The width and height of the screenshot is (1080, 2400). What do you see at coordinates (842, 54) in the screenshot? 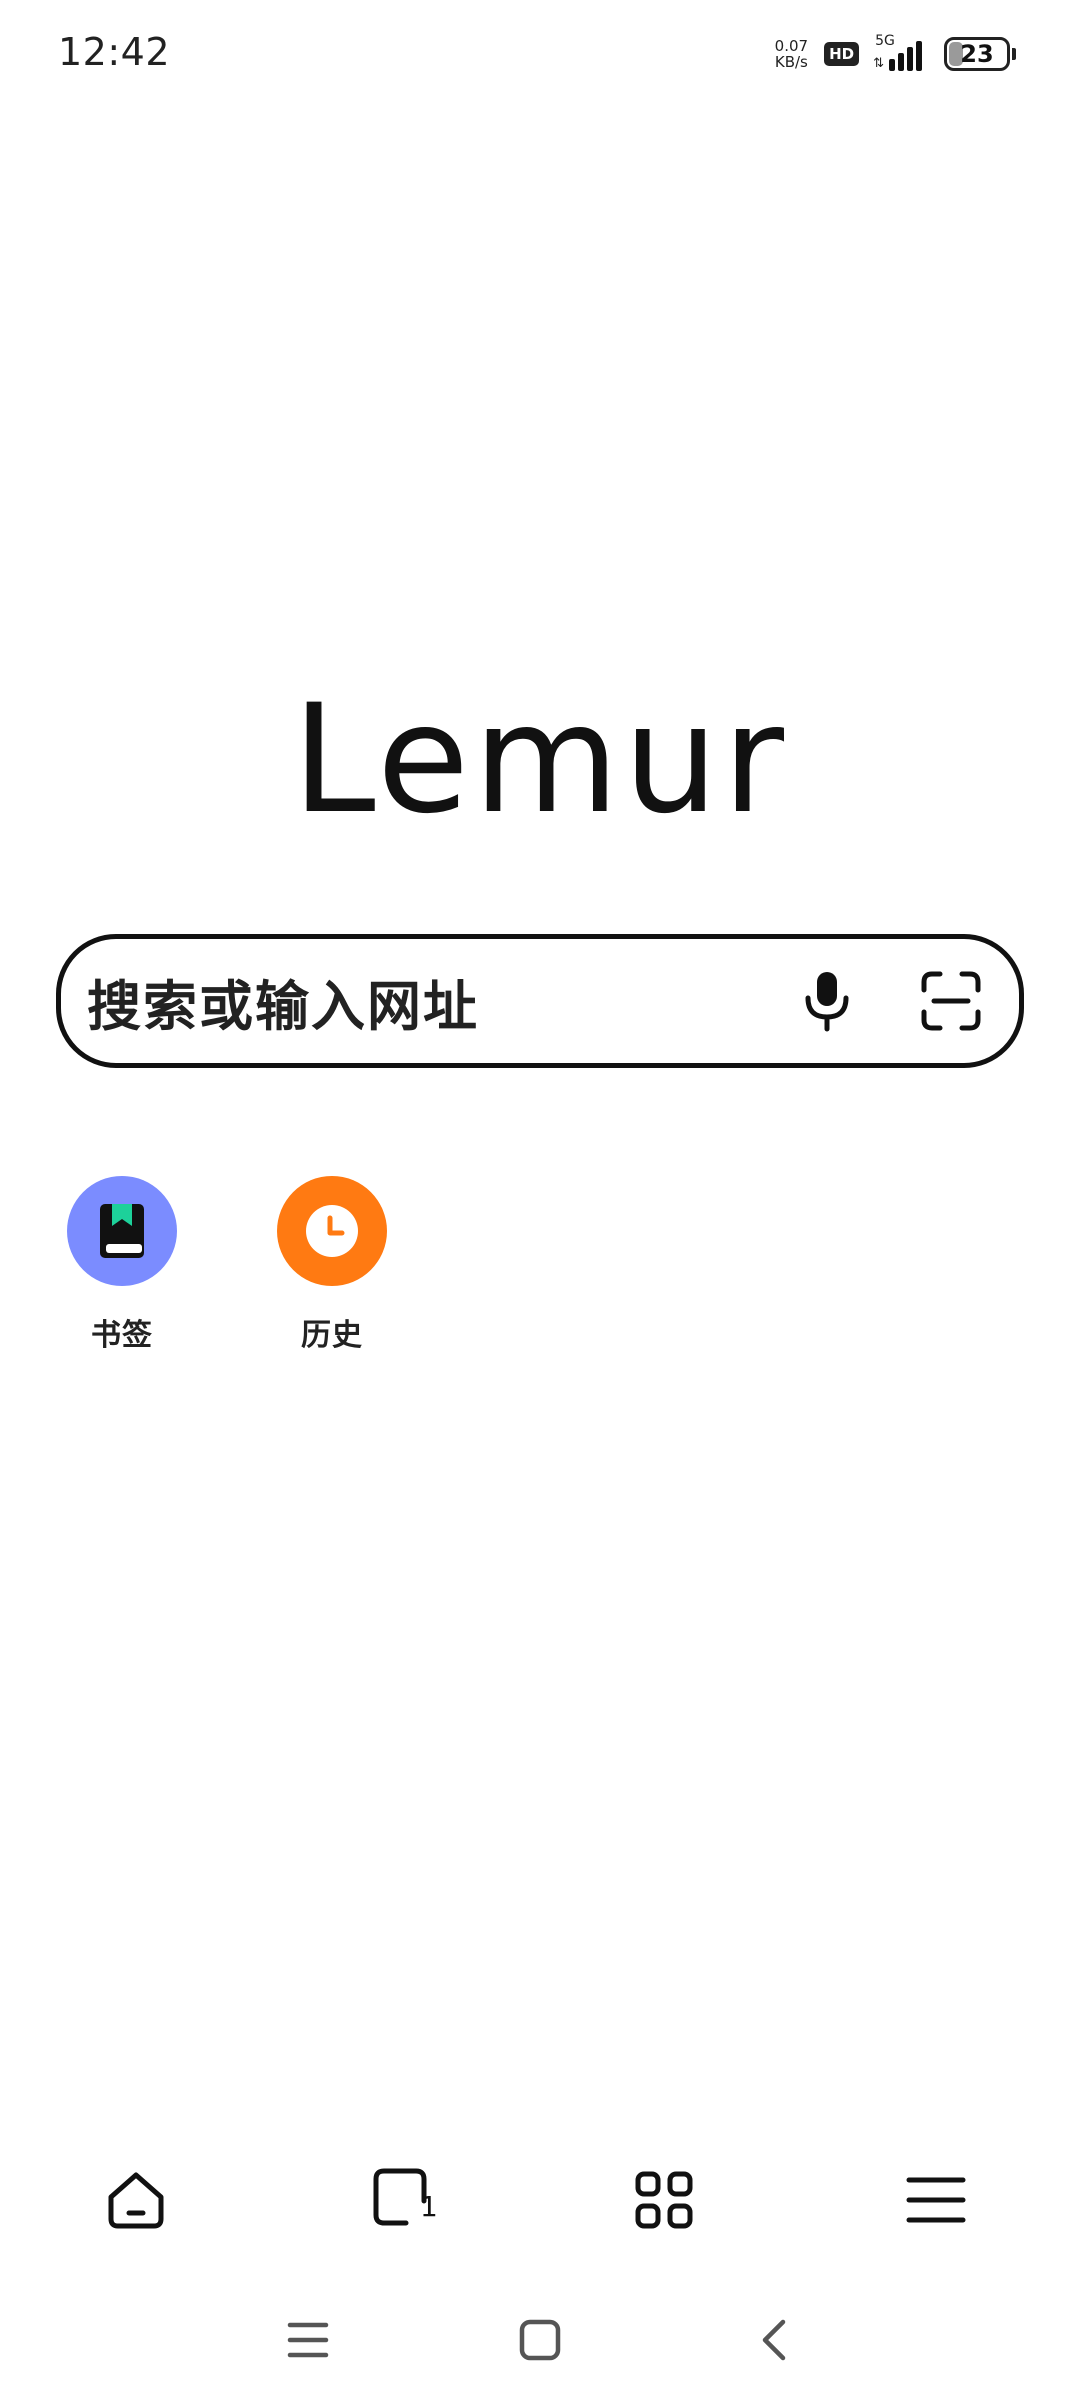
I see `hd-icon: HD` at bounding box center [842, 54].